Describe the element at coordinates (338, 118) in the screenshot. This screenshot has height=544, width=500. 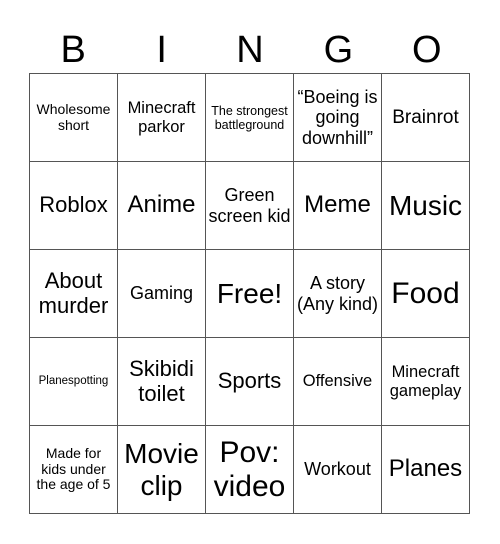
I see `bingo-cell: “Boeing is going downhill”` at that location.